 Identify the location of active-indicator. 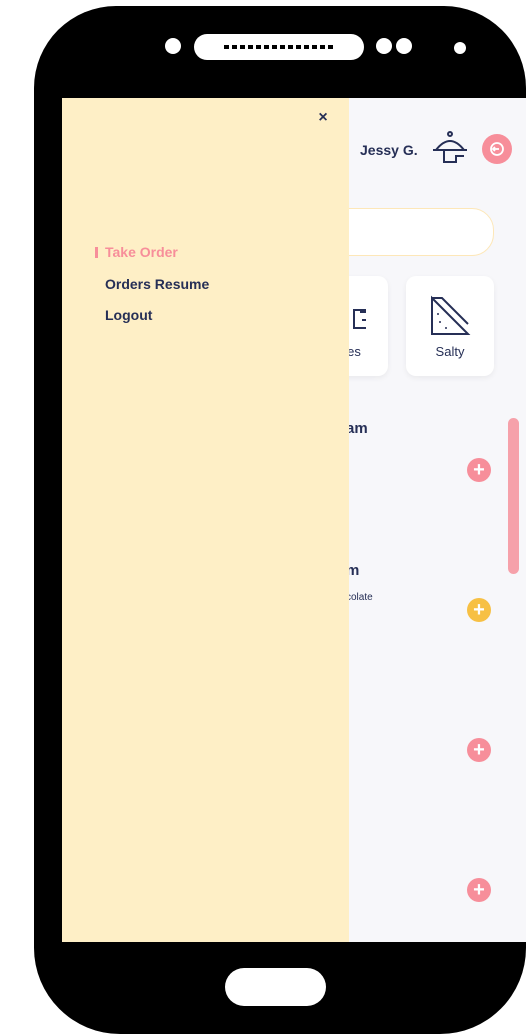
(96, 252).